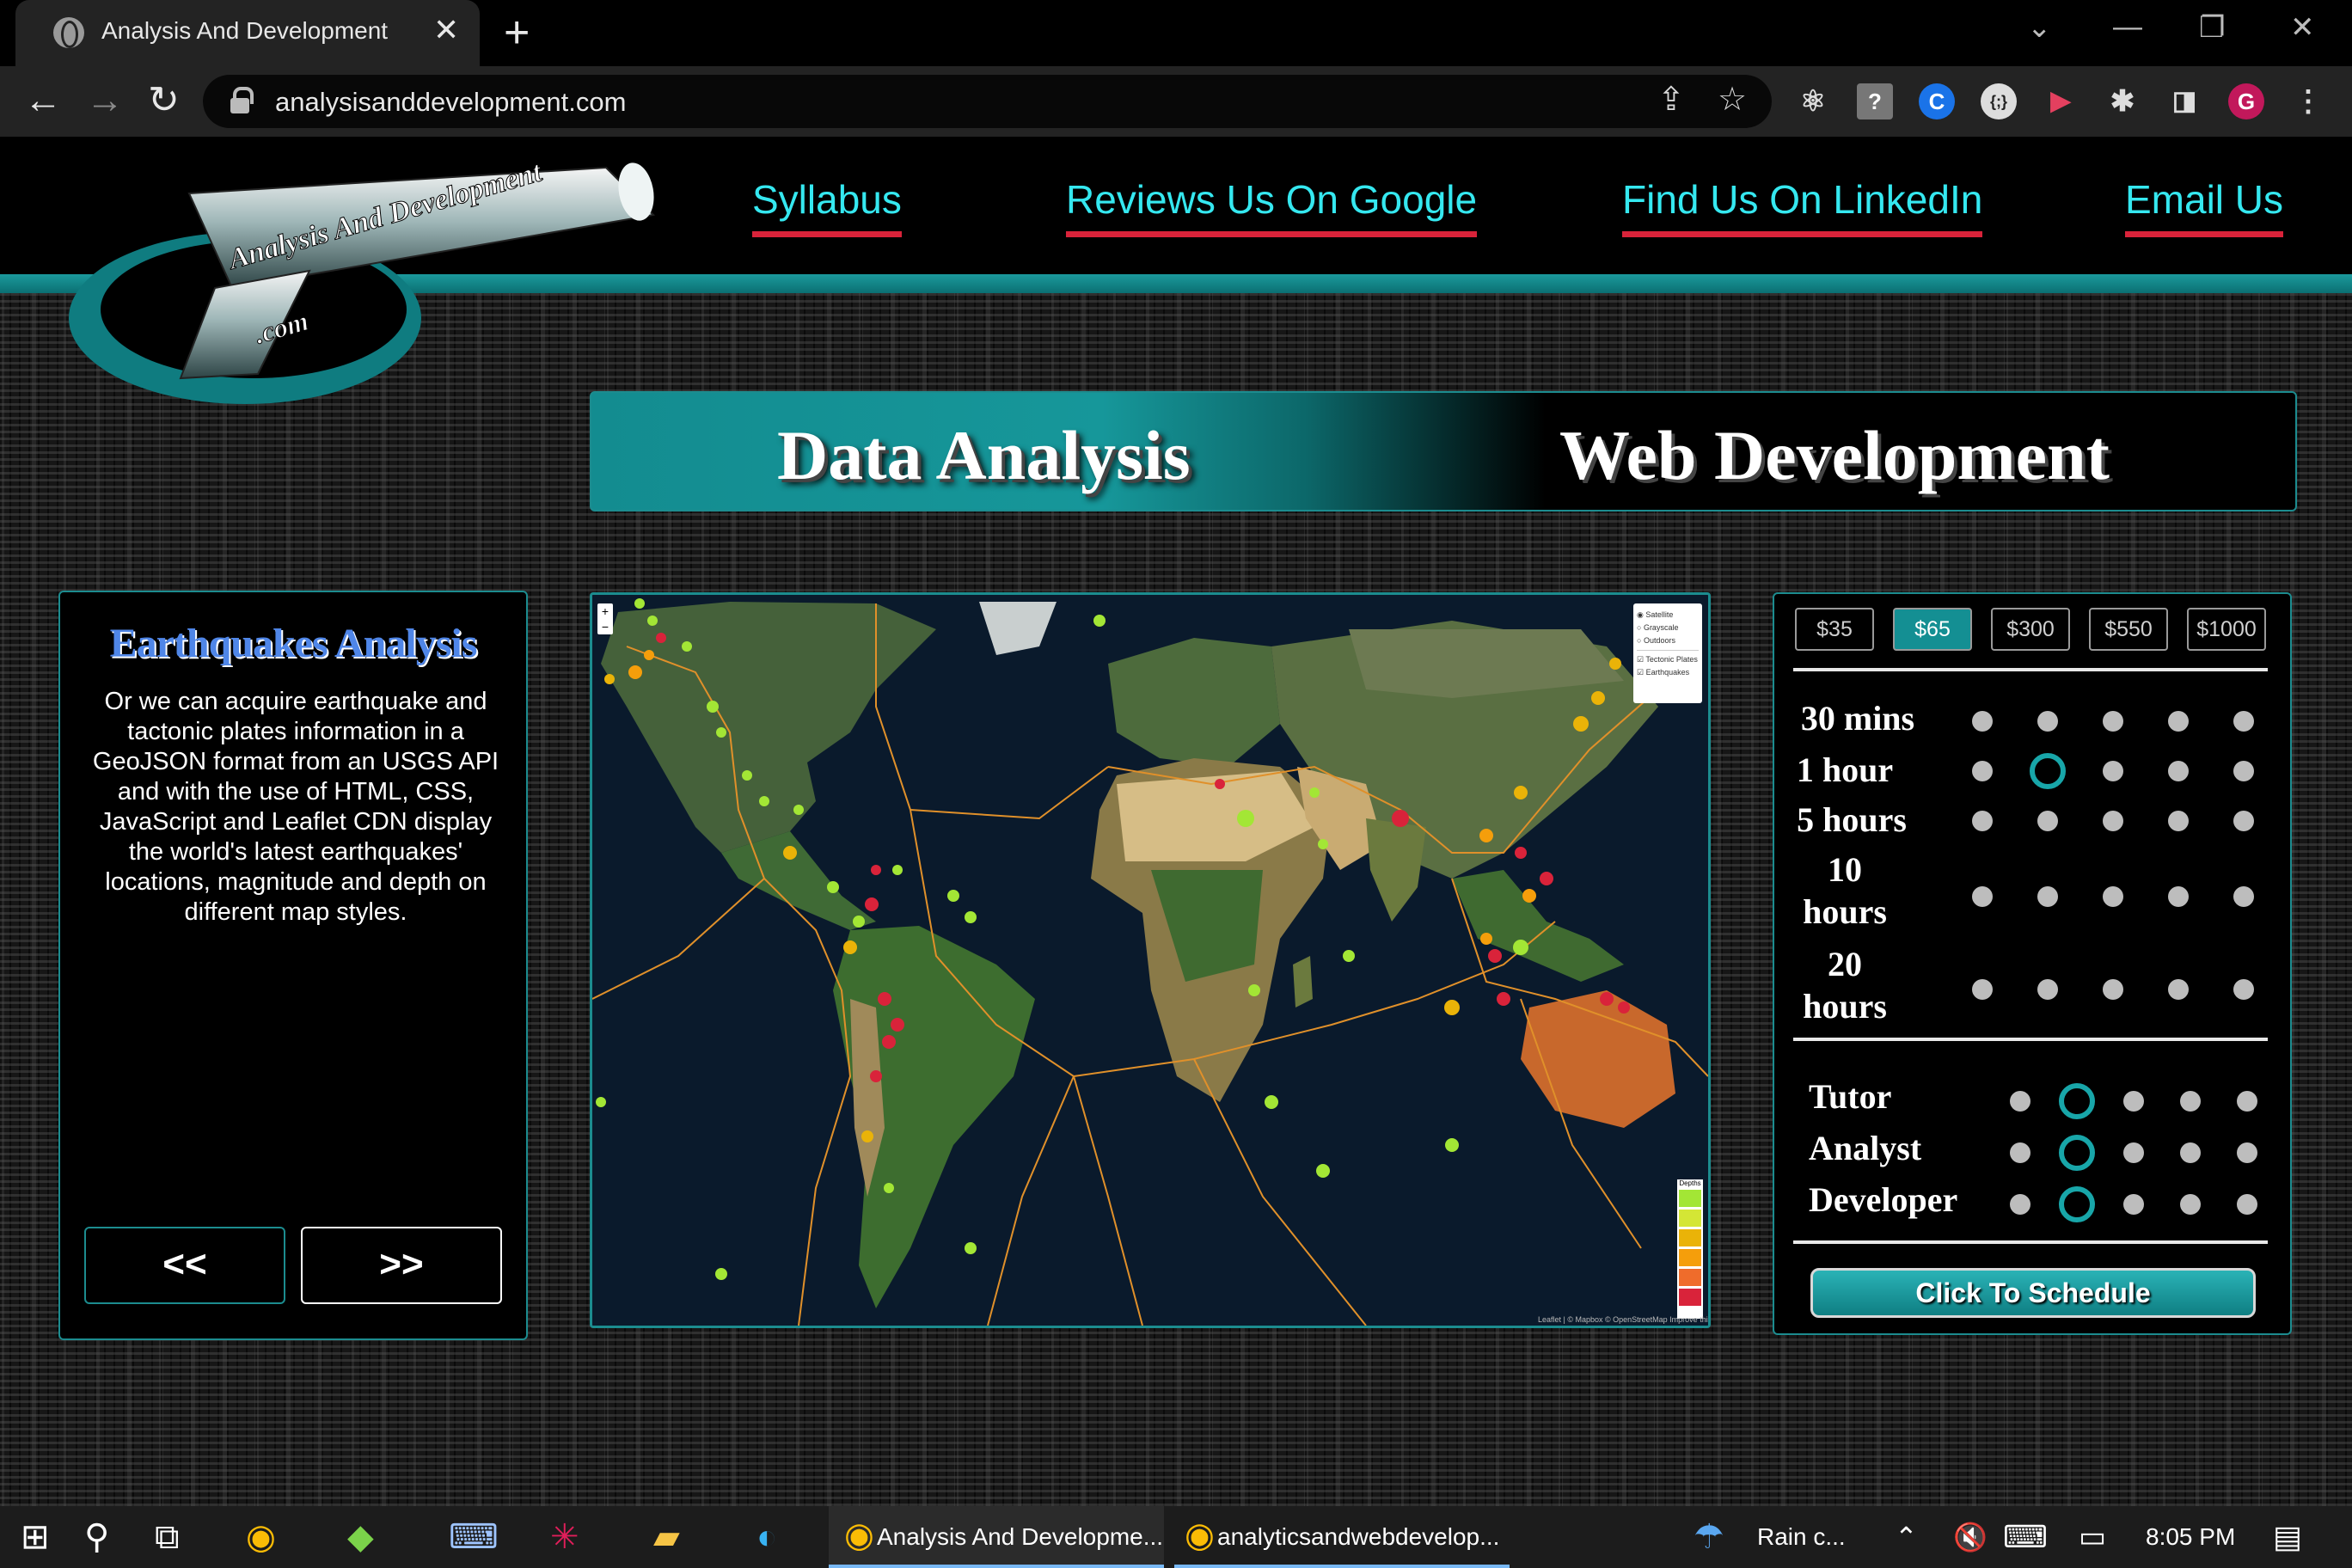 Image resolution: width=2352 pixels, height=1568 pixels. I want to click on search-icon: ⚲, so click(96, 1537).